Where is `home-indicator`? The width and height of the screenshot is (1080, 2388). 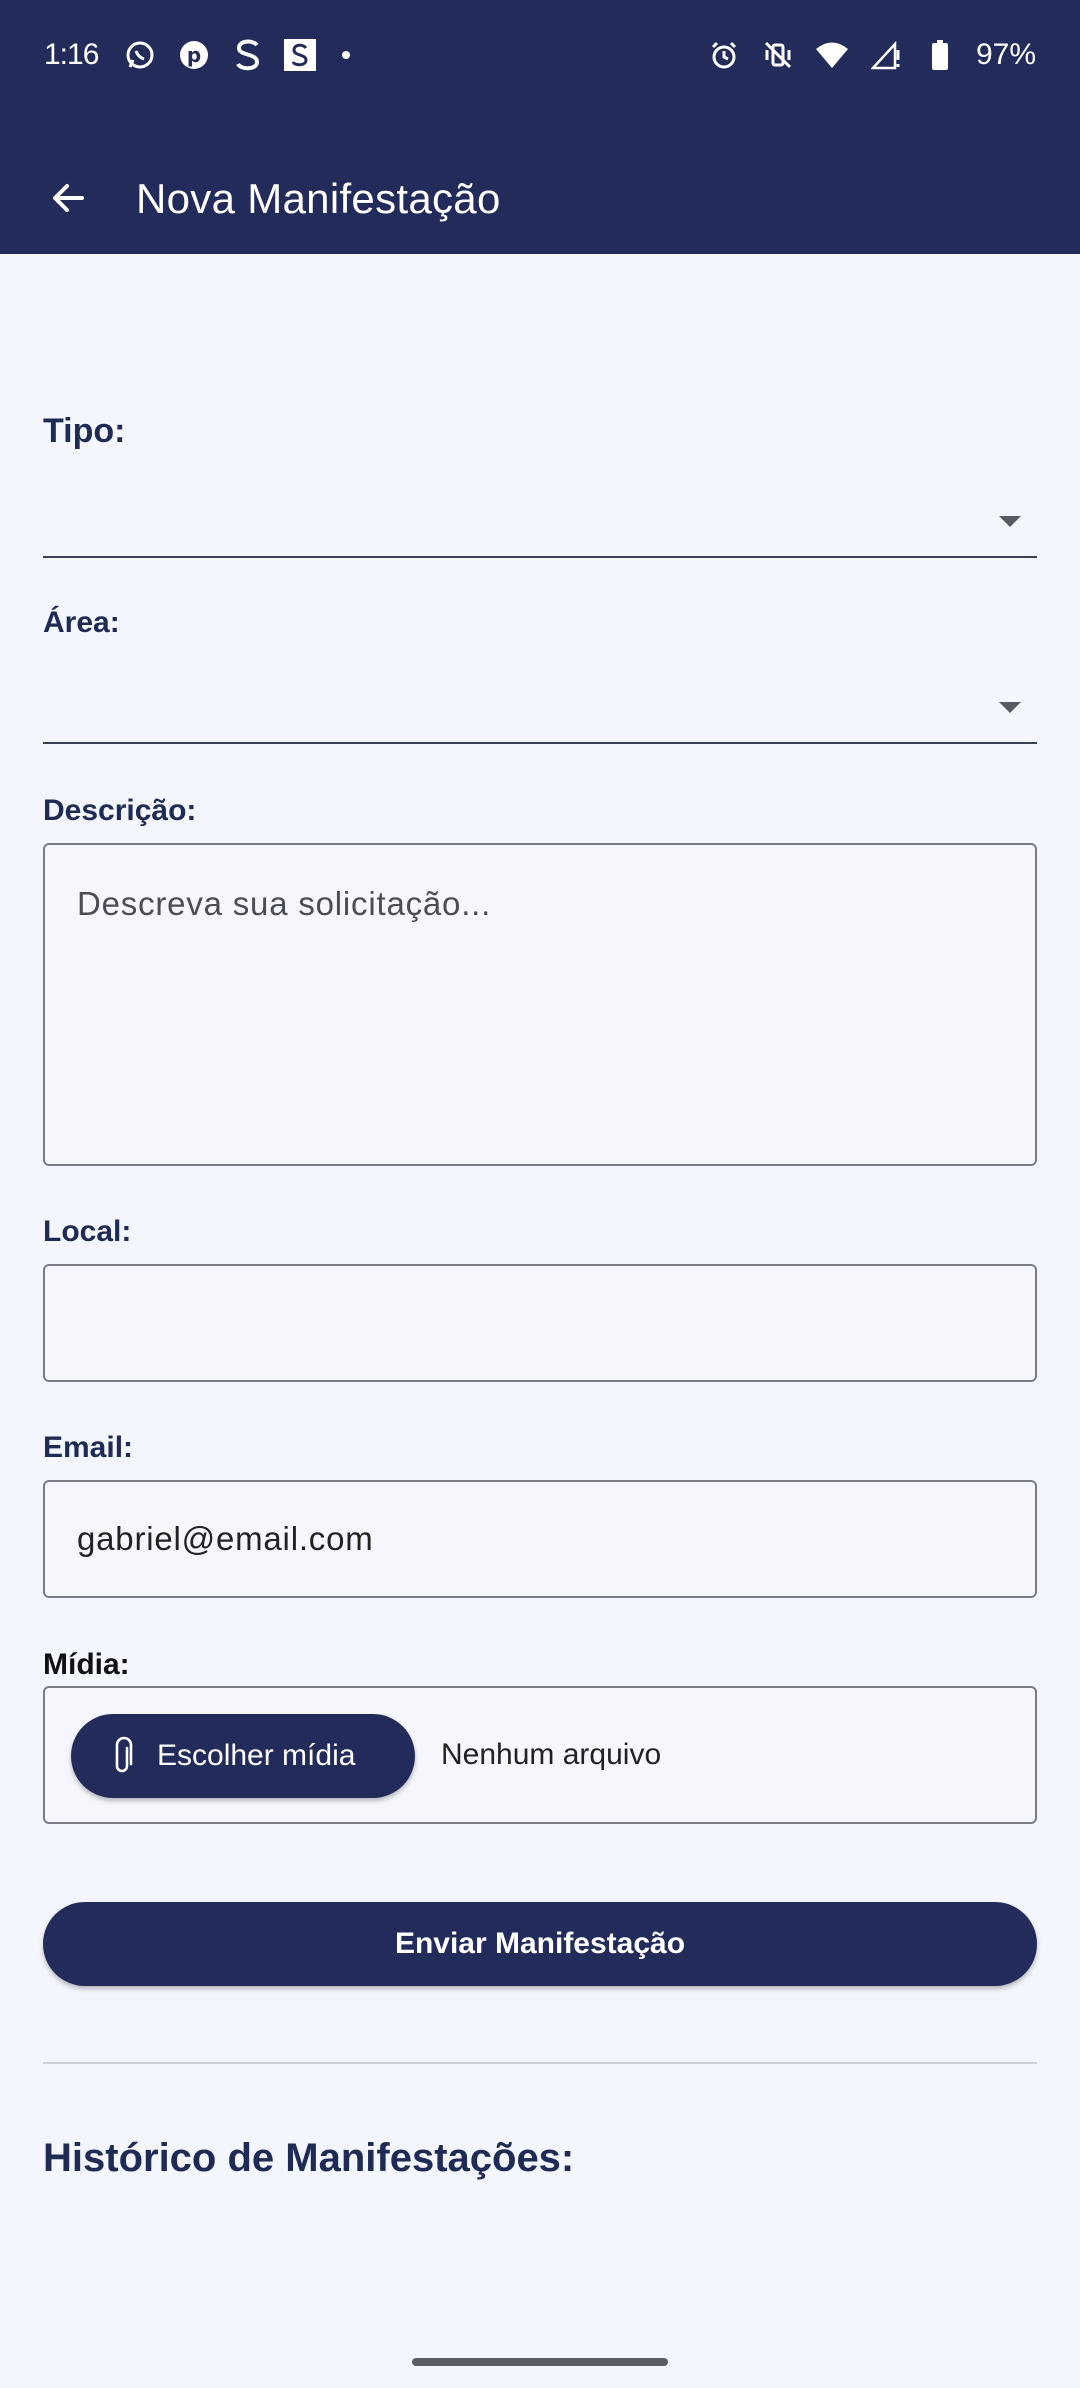
home-indicator is located at coordinates (540, 2362).